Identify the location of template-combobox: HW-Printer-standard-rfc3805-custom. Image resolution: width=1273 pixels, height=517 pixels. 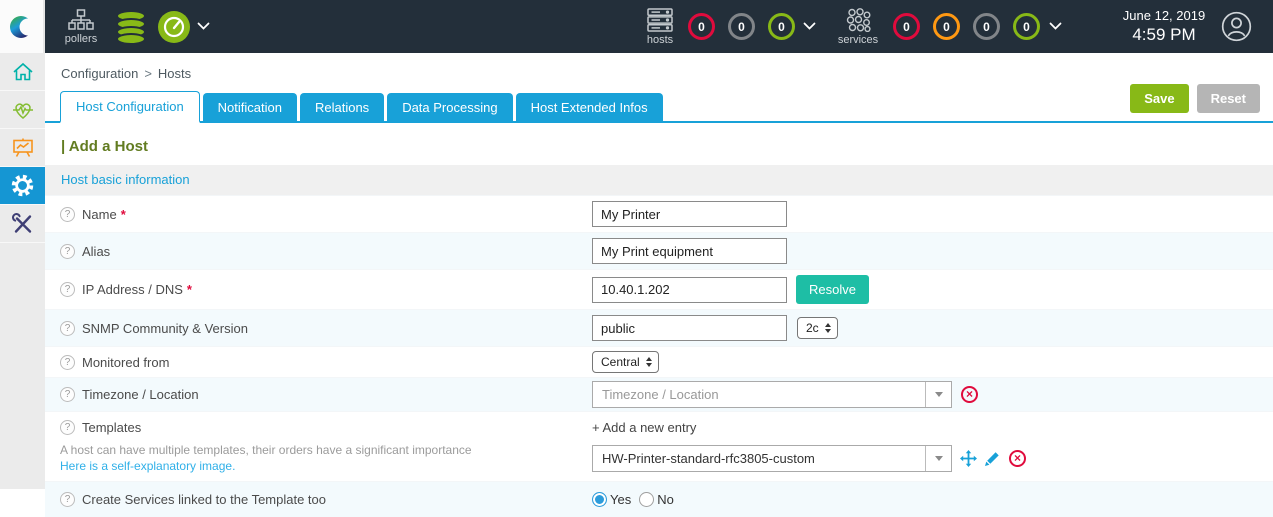
(772, 458).